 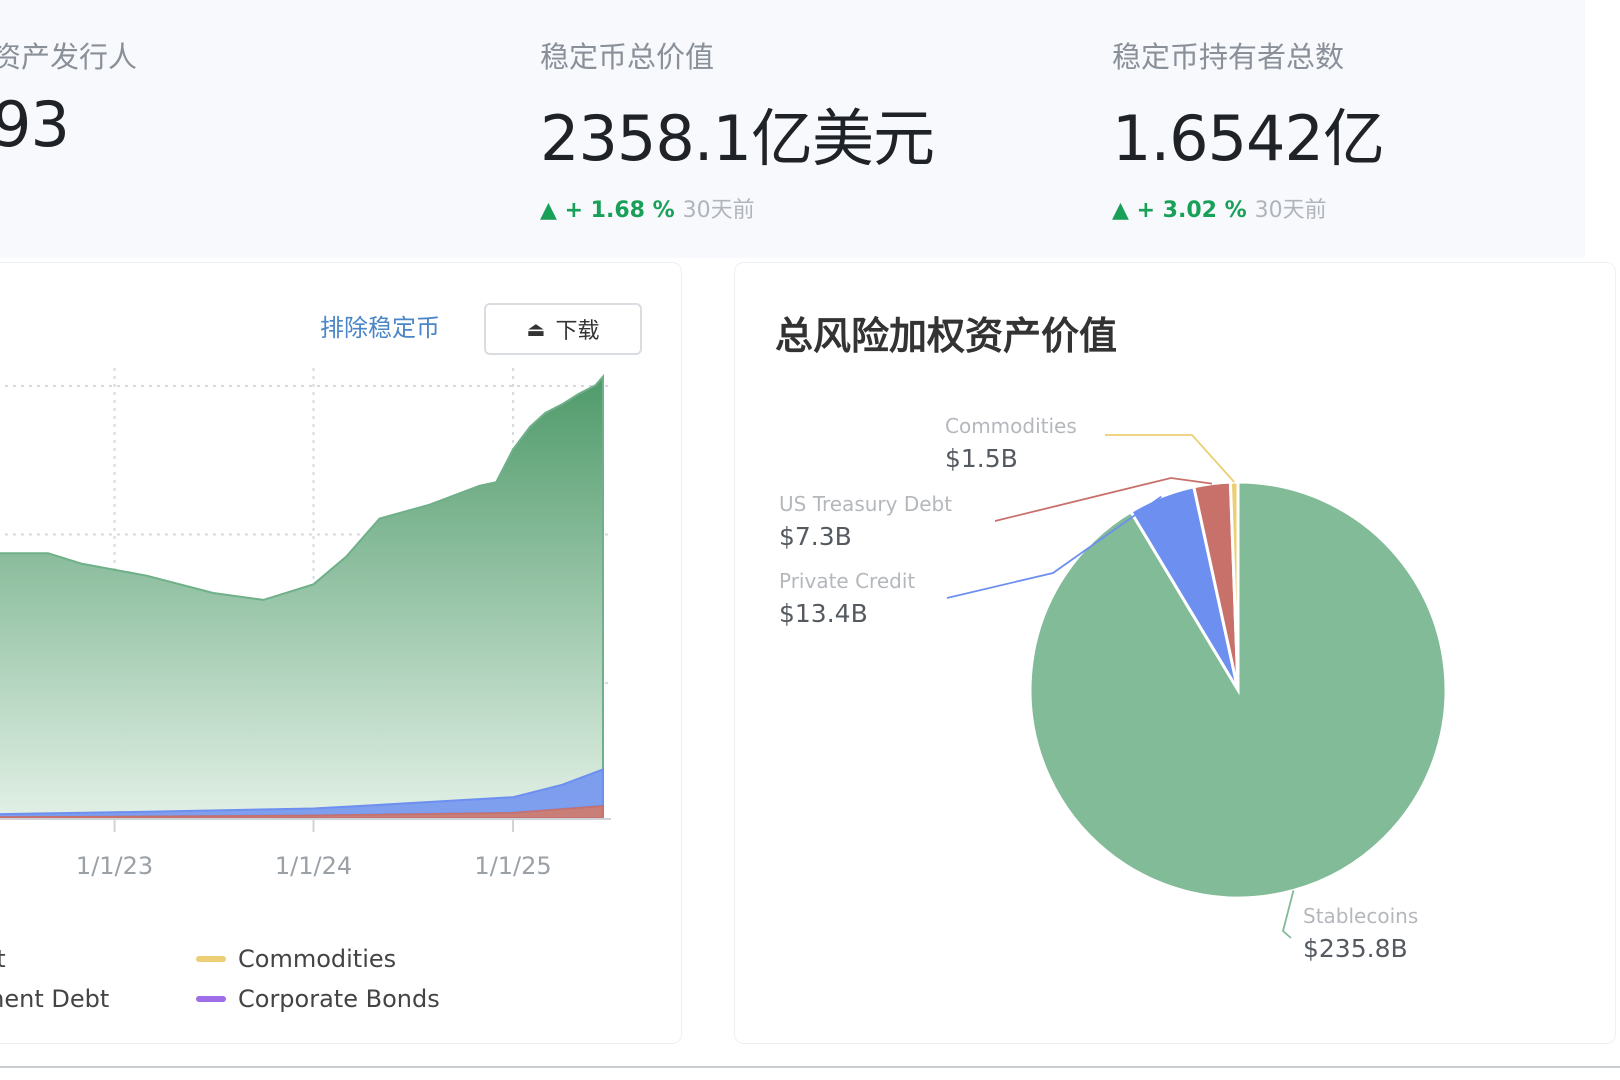 What do you see at coordinates (380, 325) in the screenshot?
I see `exclude-stablecoins-link: 排除稳定币` at bounding box center [380, 325].